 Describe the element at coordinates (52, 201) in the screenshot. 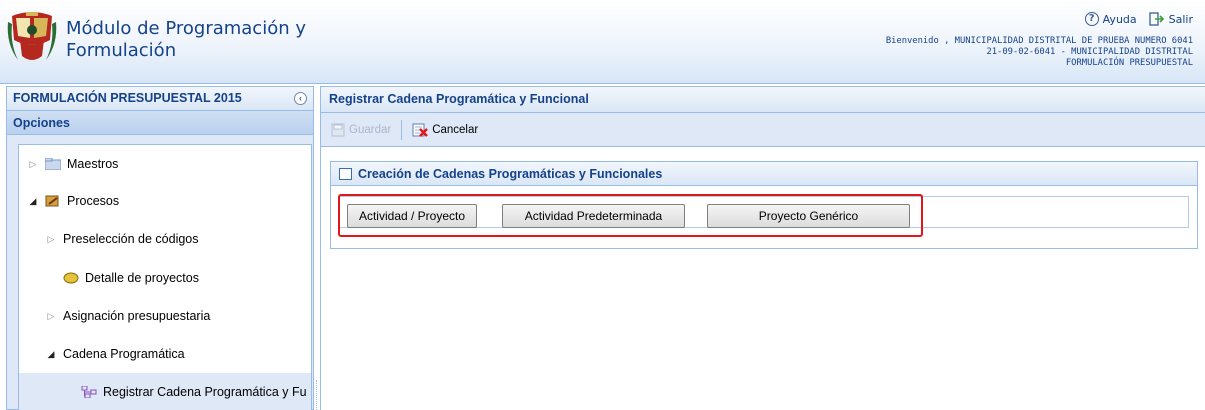

I see `process-icon` at that location.